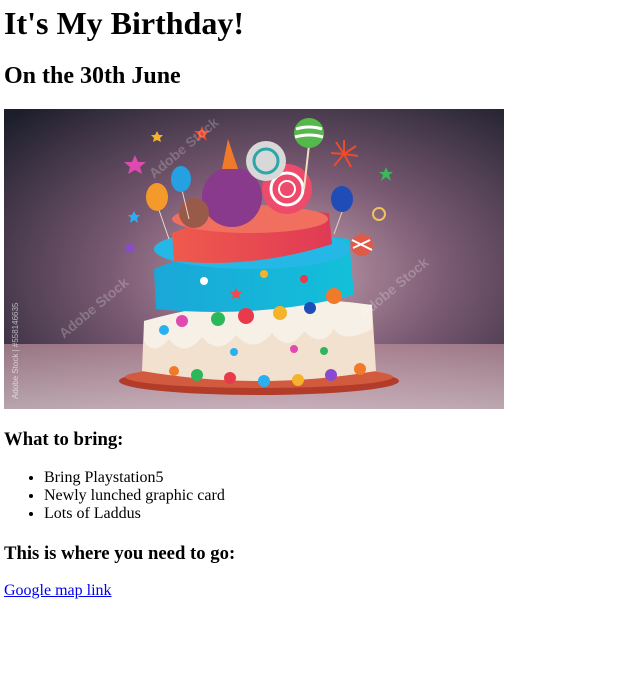 The height and width of the screenshot is (688, 620). I want to click on google-map-link: Google map link, so click(58, 591).